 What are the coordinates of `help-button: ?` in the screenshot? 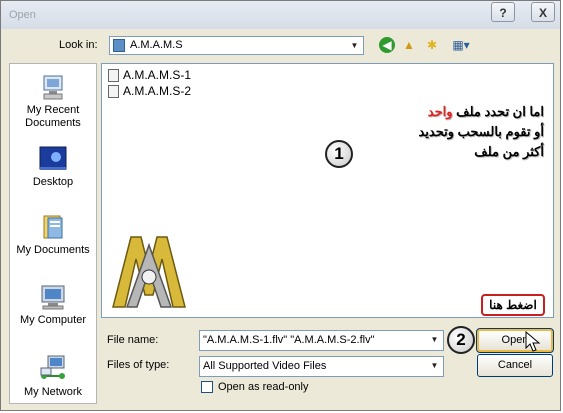 It's located at (503, 12).